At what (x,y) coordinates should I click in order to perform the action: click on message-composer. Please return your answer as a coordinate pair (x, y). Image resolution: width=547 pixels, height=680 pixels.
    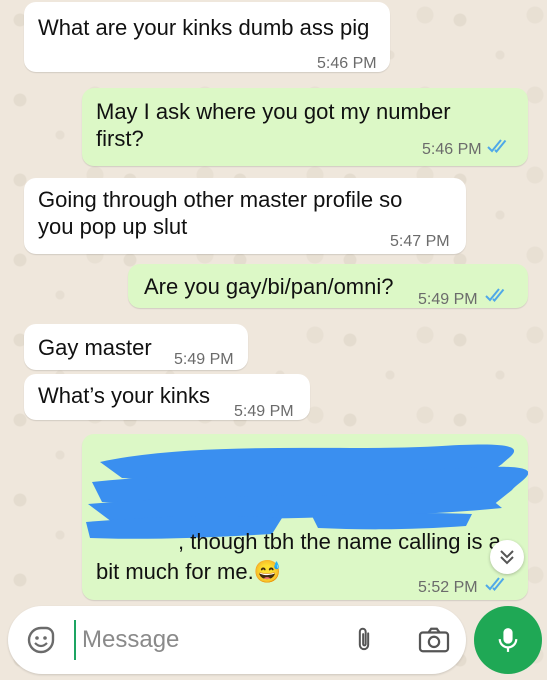
    Looking at the image, I should click on (237, 640).